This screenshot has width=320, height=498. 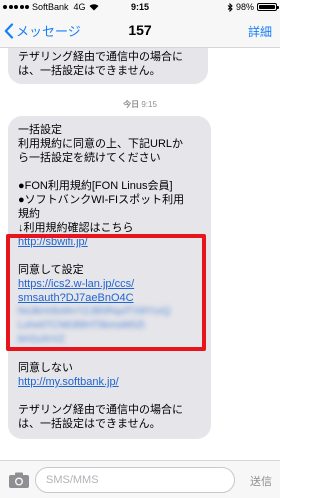 I want to click on message-text: ら一括設定を続けてください, so click(x=89, y=158).